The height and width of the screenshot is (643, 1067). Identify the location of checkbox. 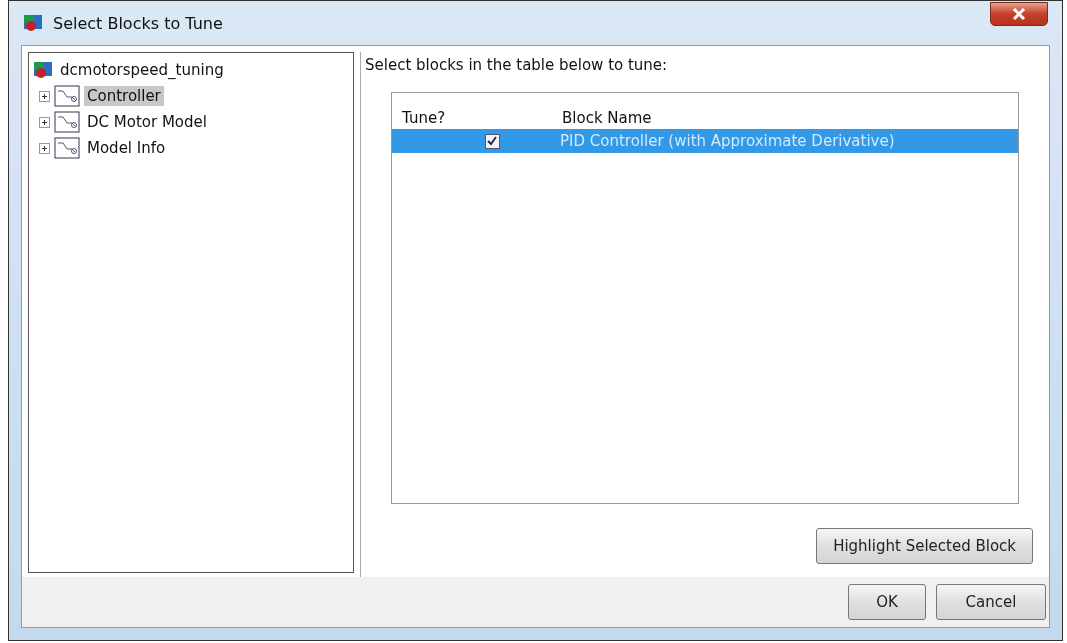
(492, 141).